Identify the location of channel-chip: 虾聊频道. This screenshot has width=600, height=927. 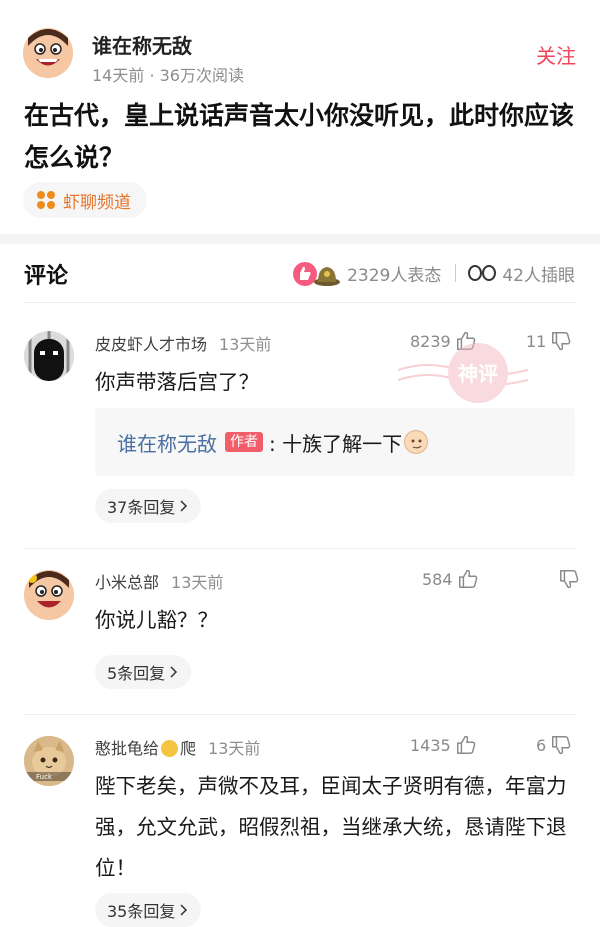
(85, 200).